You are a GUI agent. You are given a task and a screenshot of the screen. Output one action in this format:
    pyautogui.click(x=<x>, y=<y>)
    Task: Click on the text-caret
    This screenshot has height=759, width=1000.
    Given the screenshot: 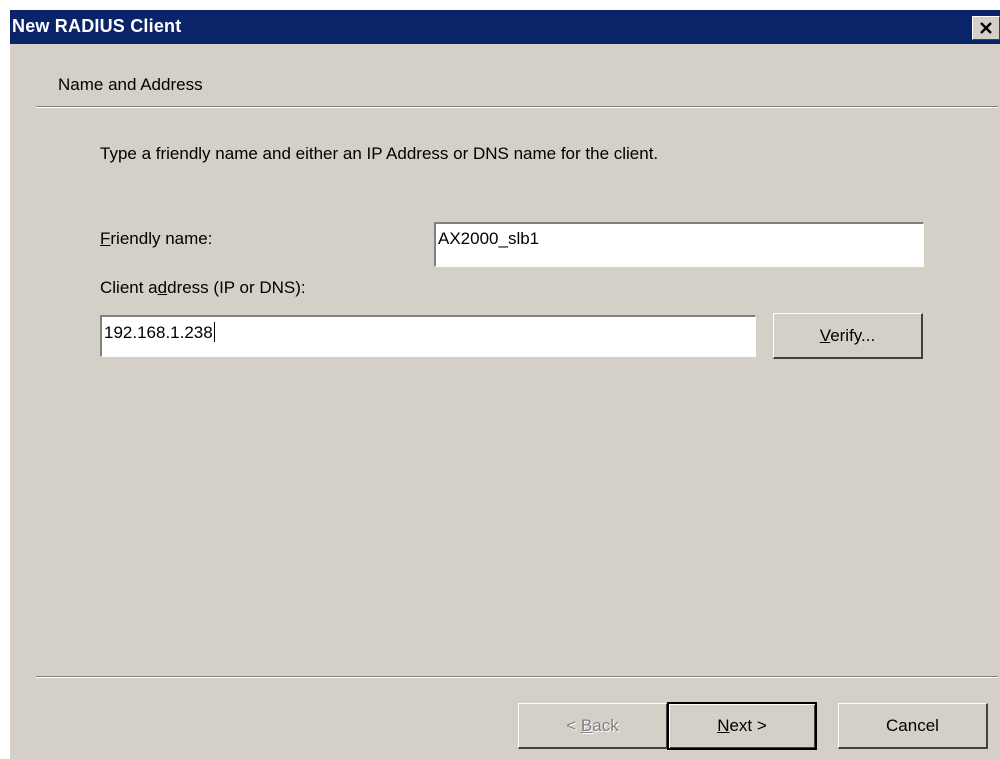 What is the action you would take?
    pyautogui.click(x=214, y=332)
    